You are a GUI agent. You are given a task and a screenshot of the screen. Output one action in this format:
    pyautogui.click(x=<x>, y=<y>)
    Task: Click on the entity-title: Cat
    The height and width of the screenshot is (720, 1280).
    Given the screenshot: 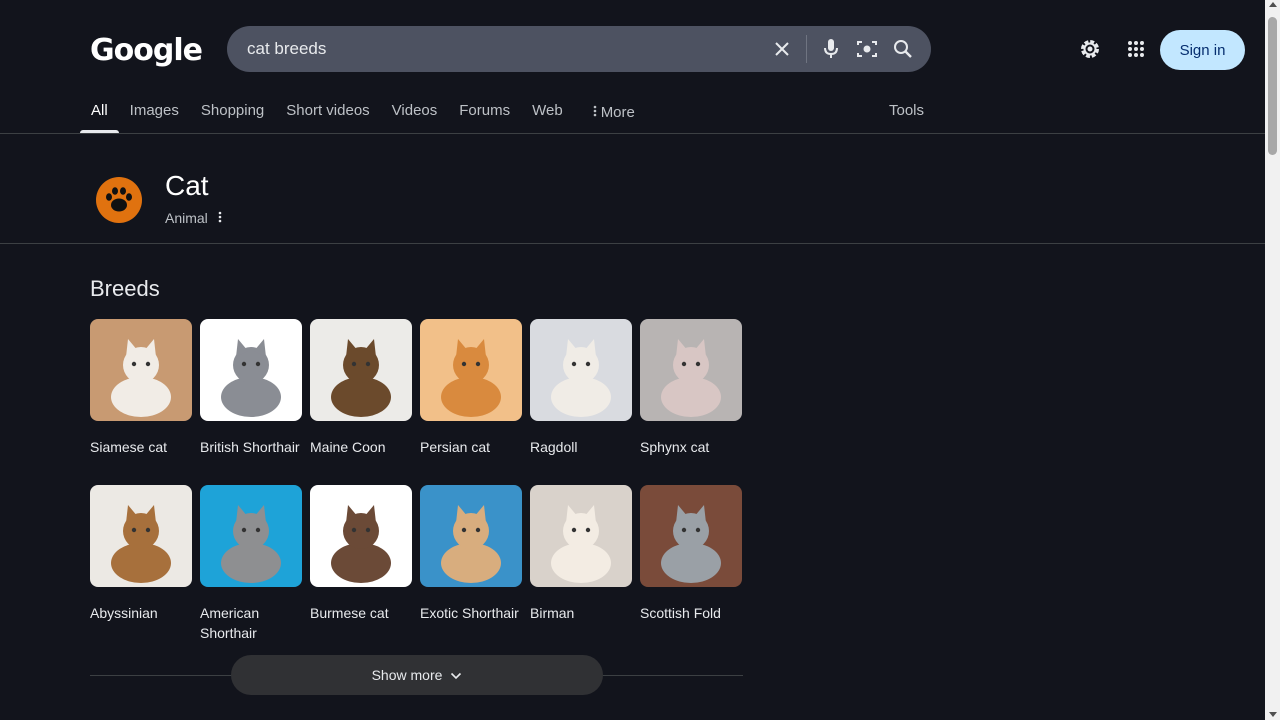 What is the action you would take?
    pyautogui.click(x=187, y=185)
    